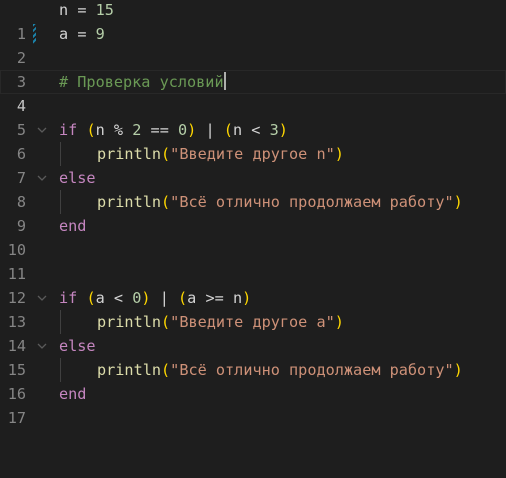 The height and width of the screenshot is (478, 506). I want to click on code-line: 10 end, so click(253, 236).